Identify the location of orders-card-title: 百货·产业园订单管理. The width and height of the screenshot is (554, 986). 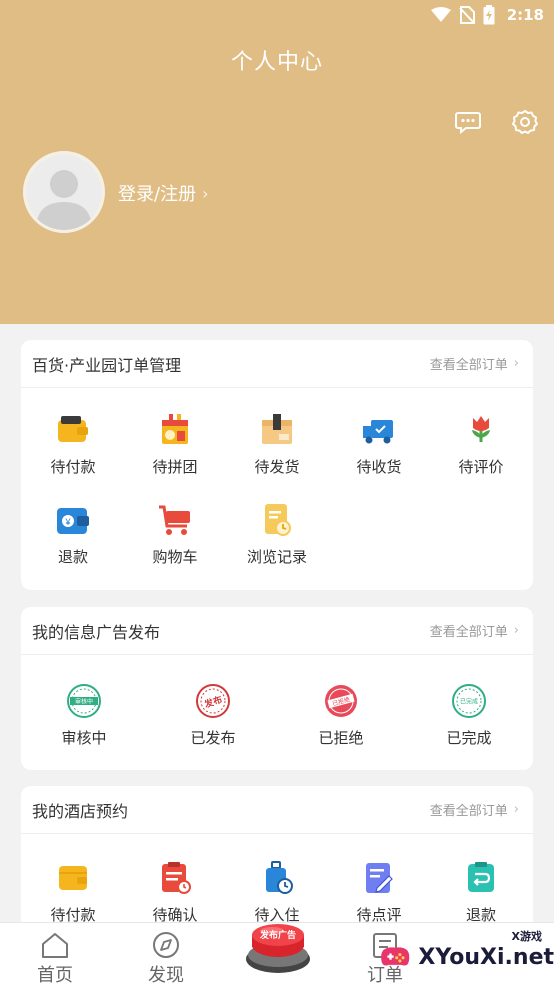
(107, 365).